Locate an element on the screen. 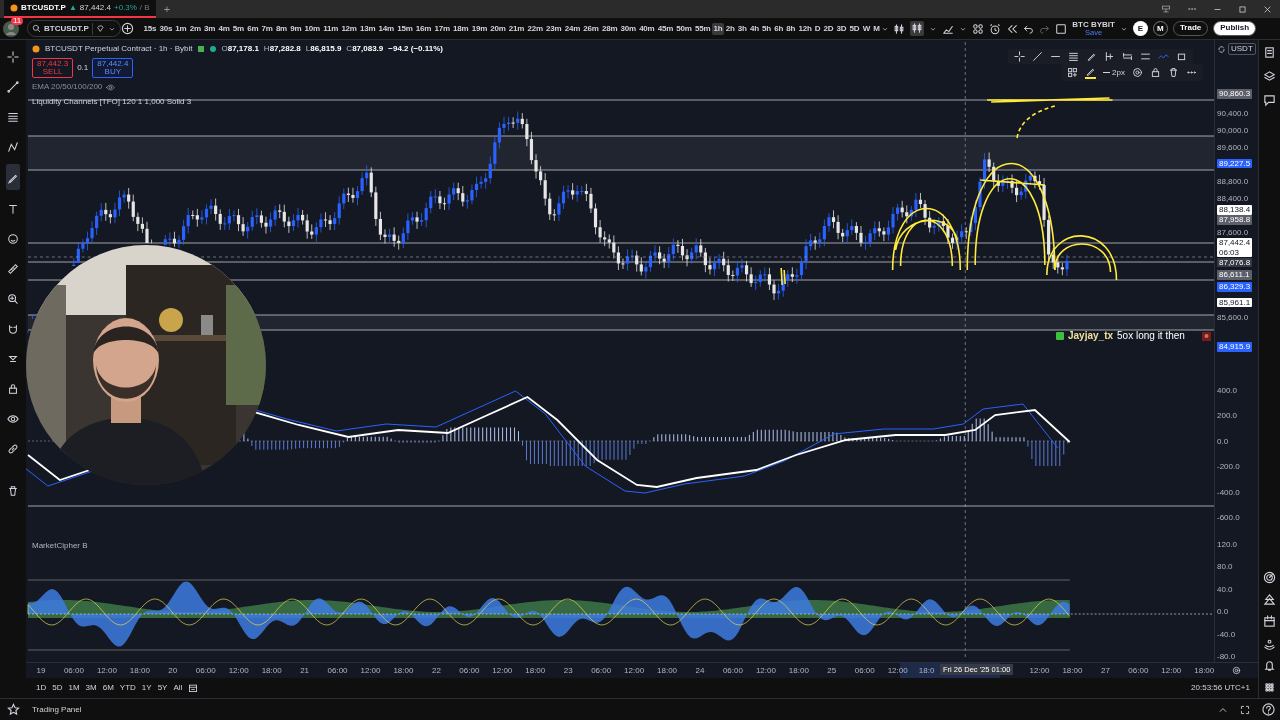 The image size is (1280, 720). range-button: 1M is located at coordinates (74, 688).